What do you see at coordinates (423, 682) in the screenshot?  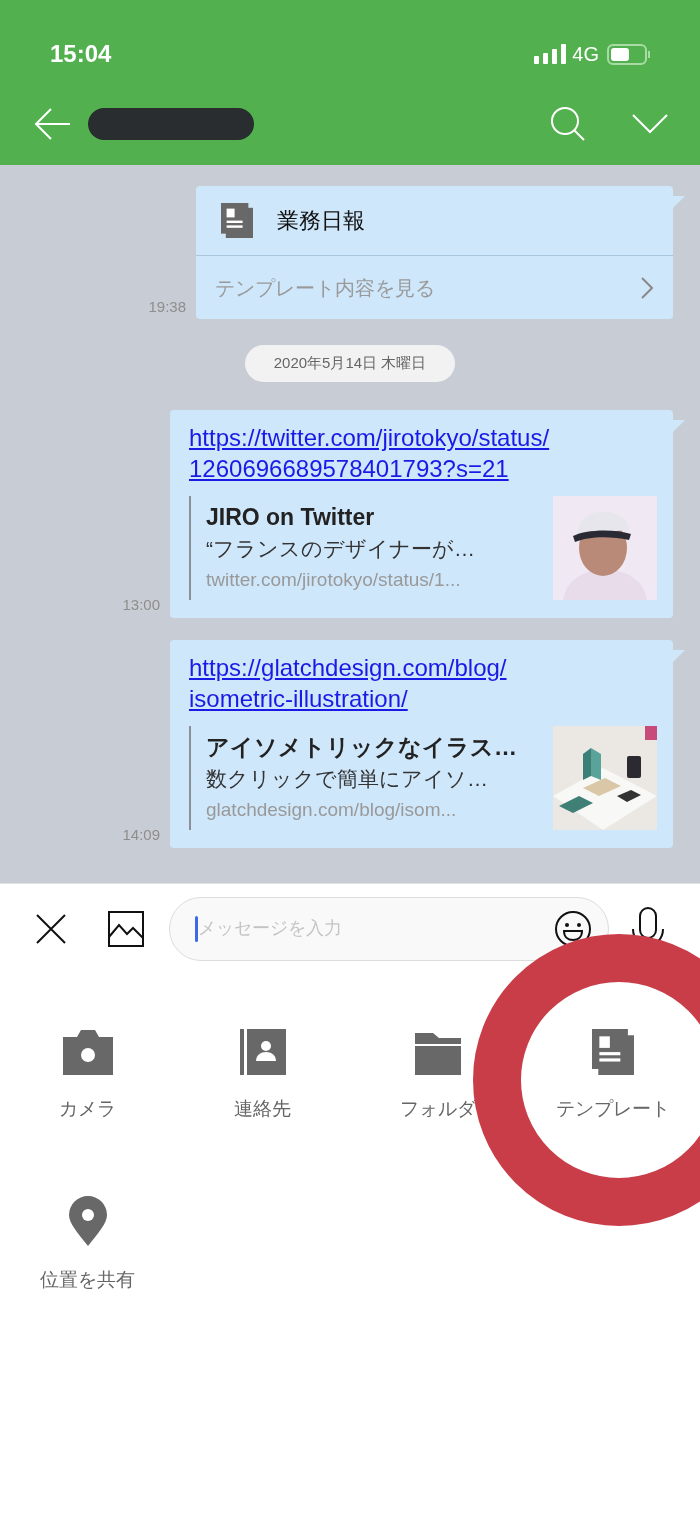 I see `link: https://glatchdesign.com/blog/ isometric-illustration/` at bounding box center [423, 682].